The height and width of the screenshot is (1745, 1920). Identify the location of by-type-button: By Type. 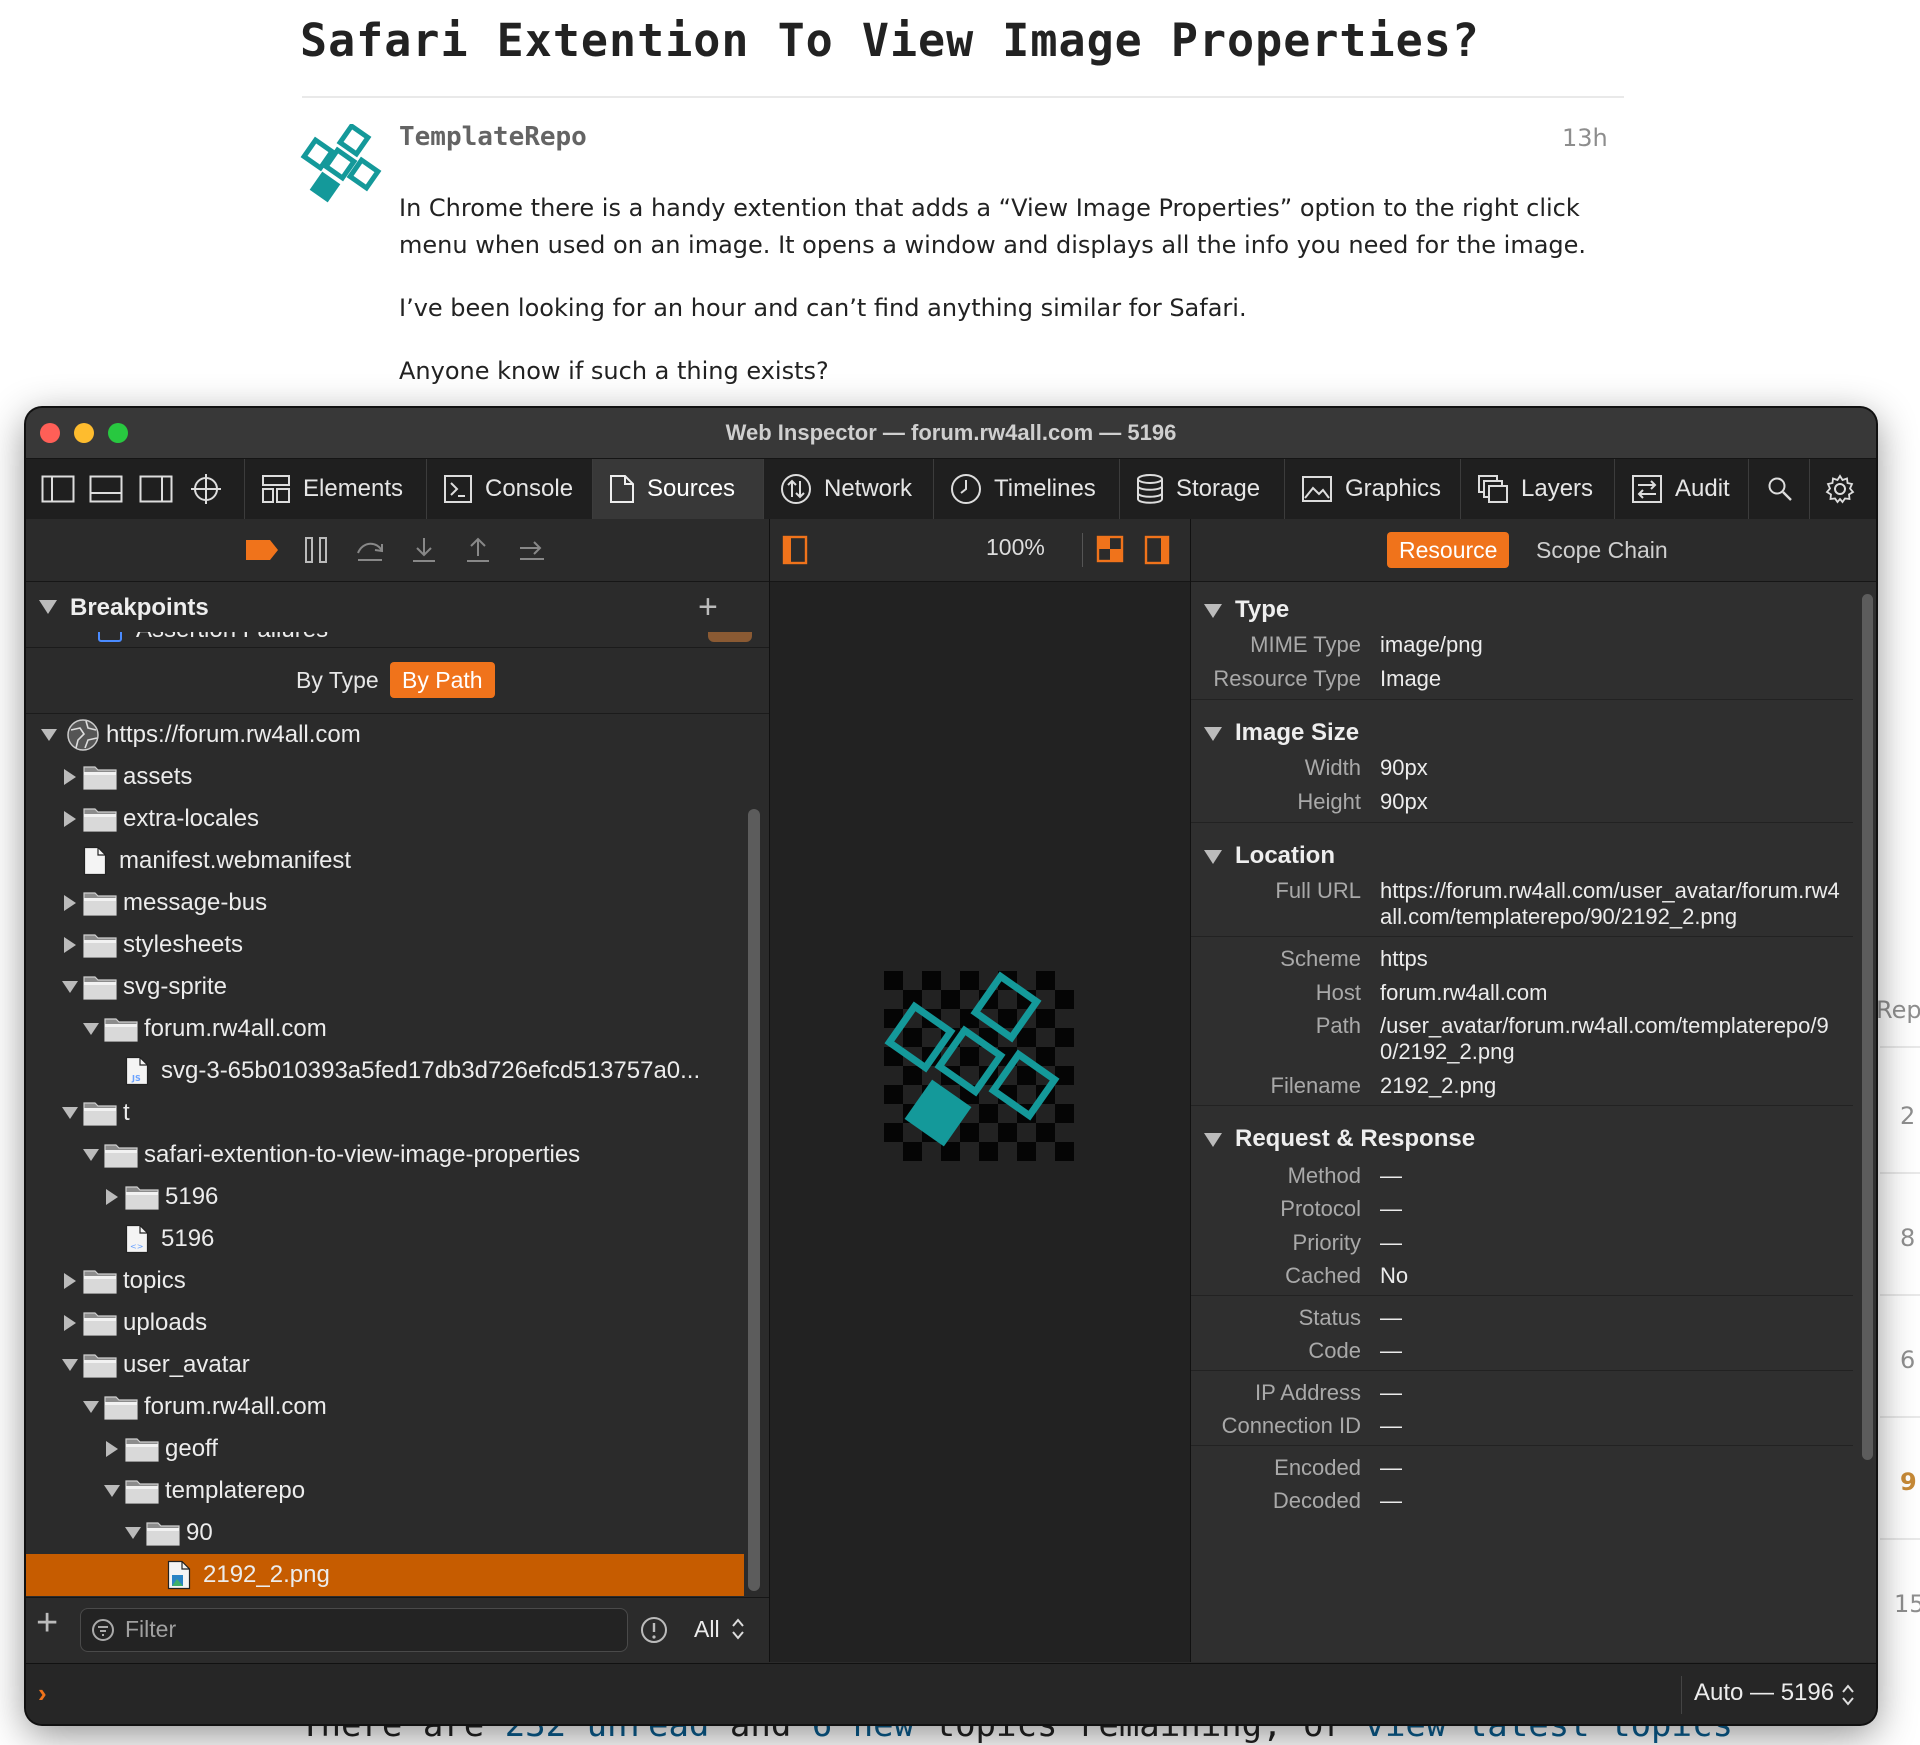
(337, 680).